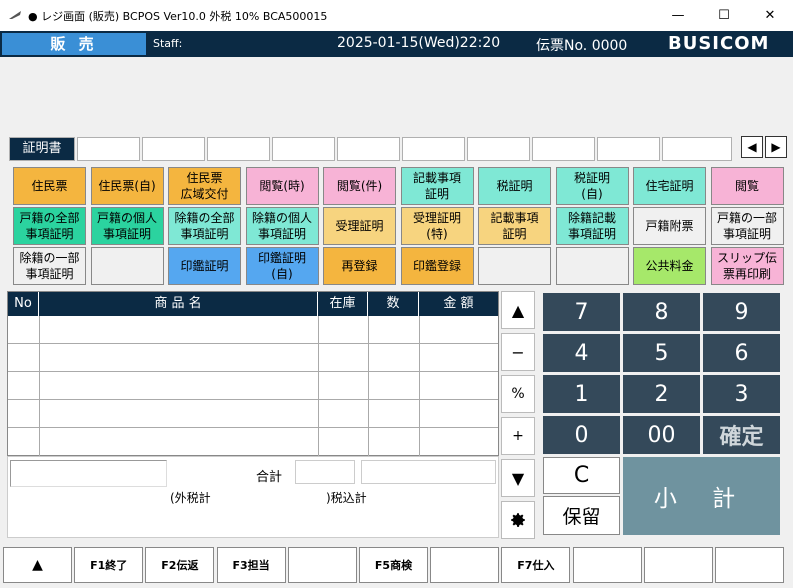  Describe the element at coordinates (437, 186) in the screenshot. I see `fn-button-record-cert: 記載事項 証明` at that location.